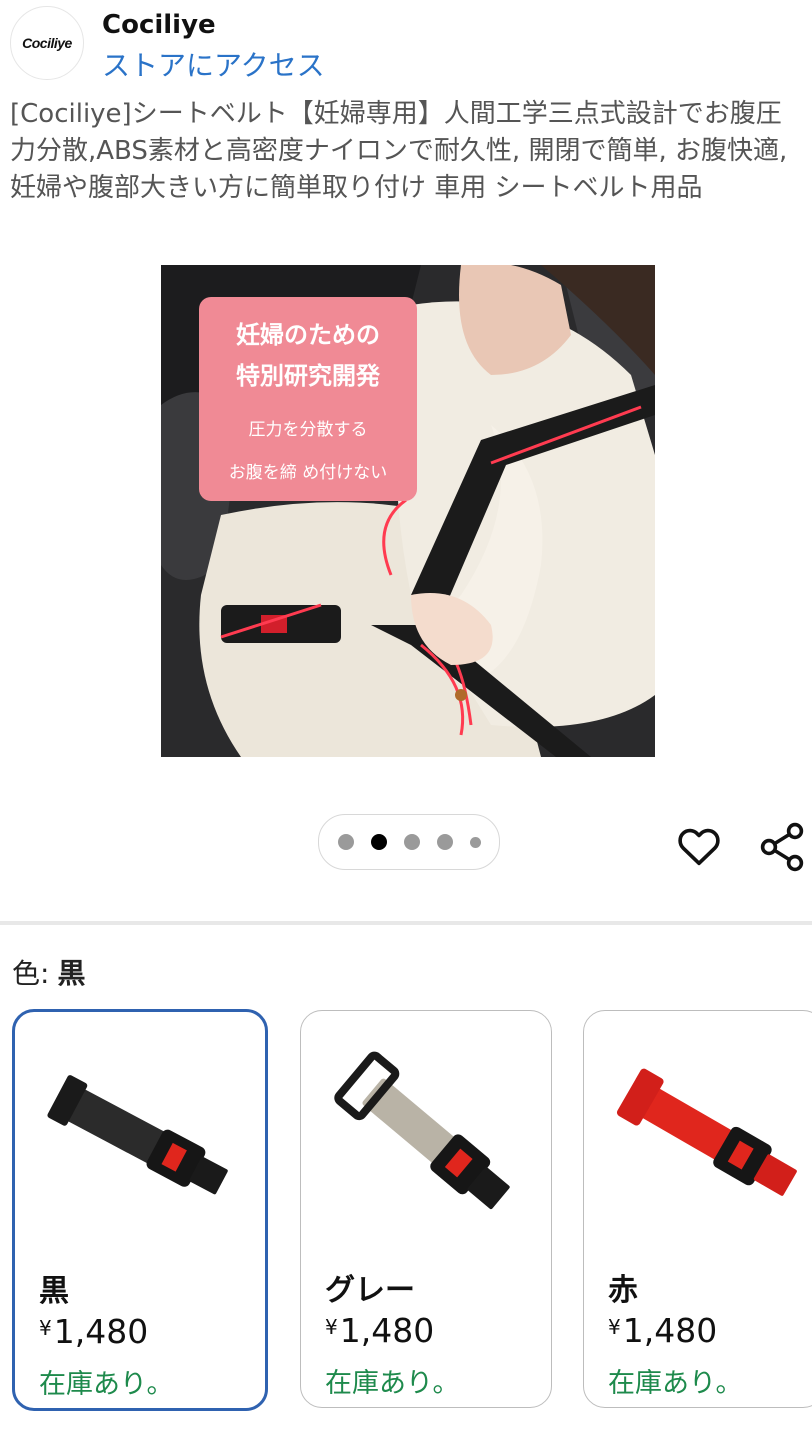 The height and width of the screenshot is (1440, 812). I want to click on share-icon, so click(782, 847).